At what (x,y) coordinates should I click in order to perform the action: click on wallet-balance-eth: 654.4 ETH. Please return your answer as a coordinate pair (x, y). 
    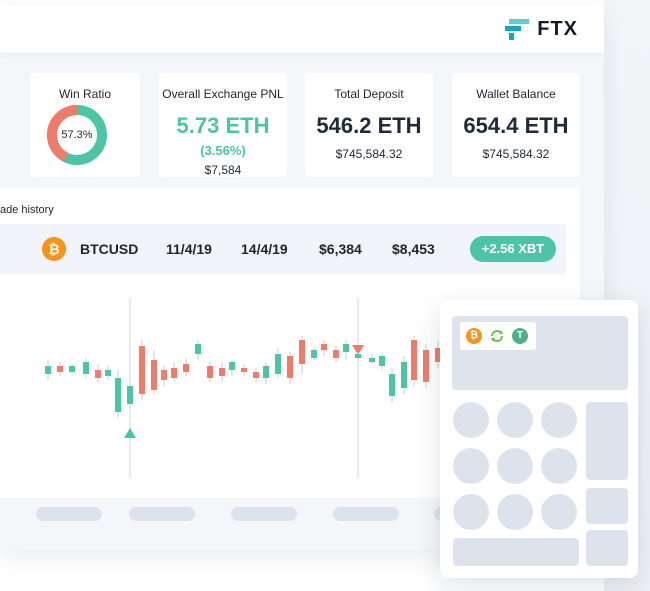
    Looking at the image, I should click on (516, 125).